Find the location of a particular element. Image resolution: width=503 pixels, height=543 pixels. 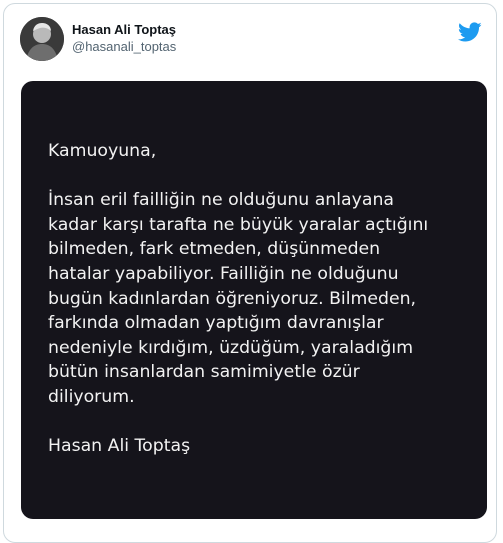

statement-salutation: Kamuoyuna, is located at coordinates (102, 151).